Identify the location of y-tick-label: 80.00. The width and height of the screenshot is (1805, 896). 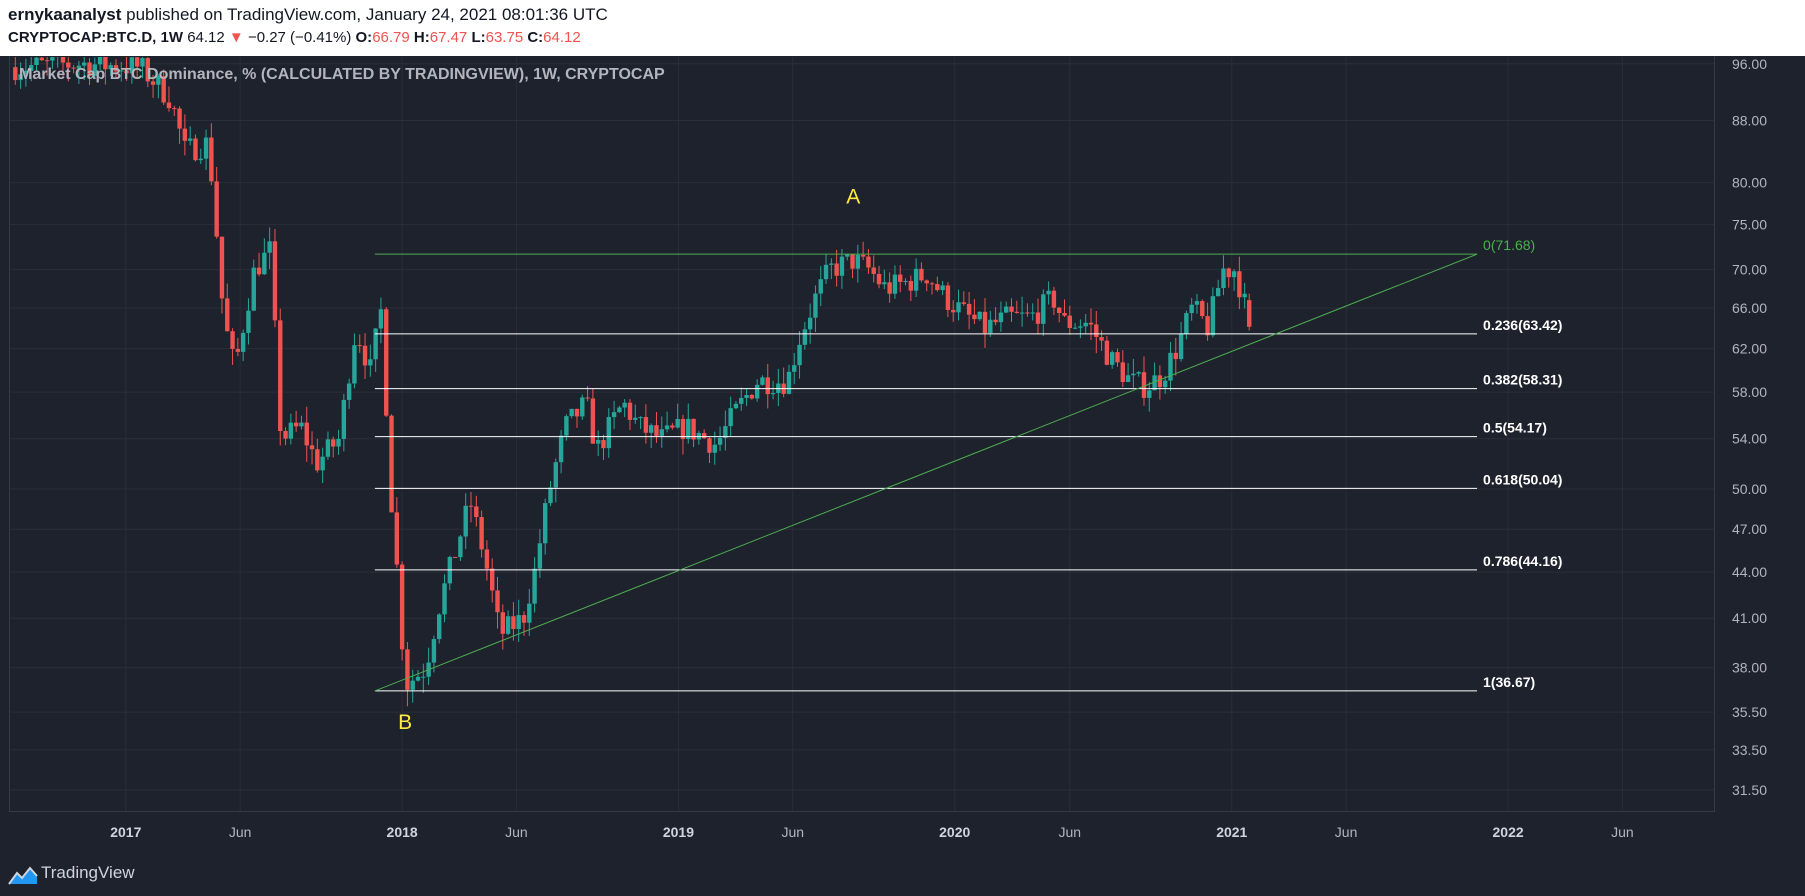
(1749, 183).